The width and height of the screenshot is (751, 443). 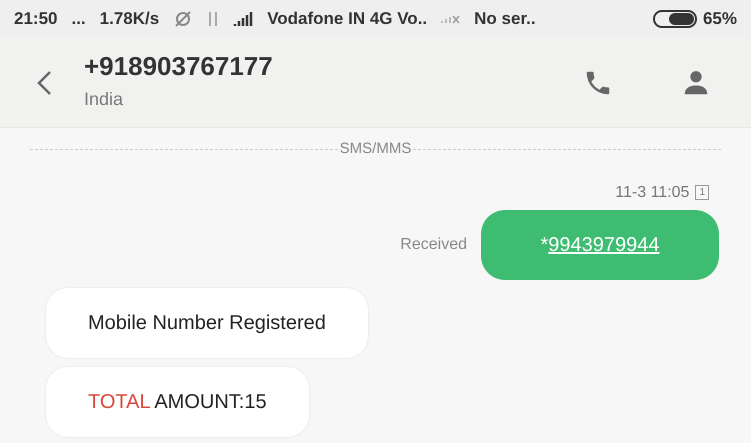 I want to click on phone-link: 9943979944, so click(x=604, y=245).